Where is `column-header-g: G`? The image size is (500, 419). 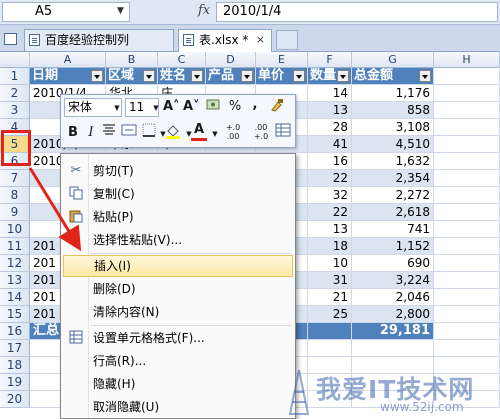 column-header-g: G is located at coordinates (393, 60).